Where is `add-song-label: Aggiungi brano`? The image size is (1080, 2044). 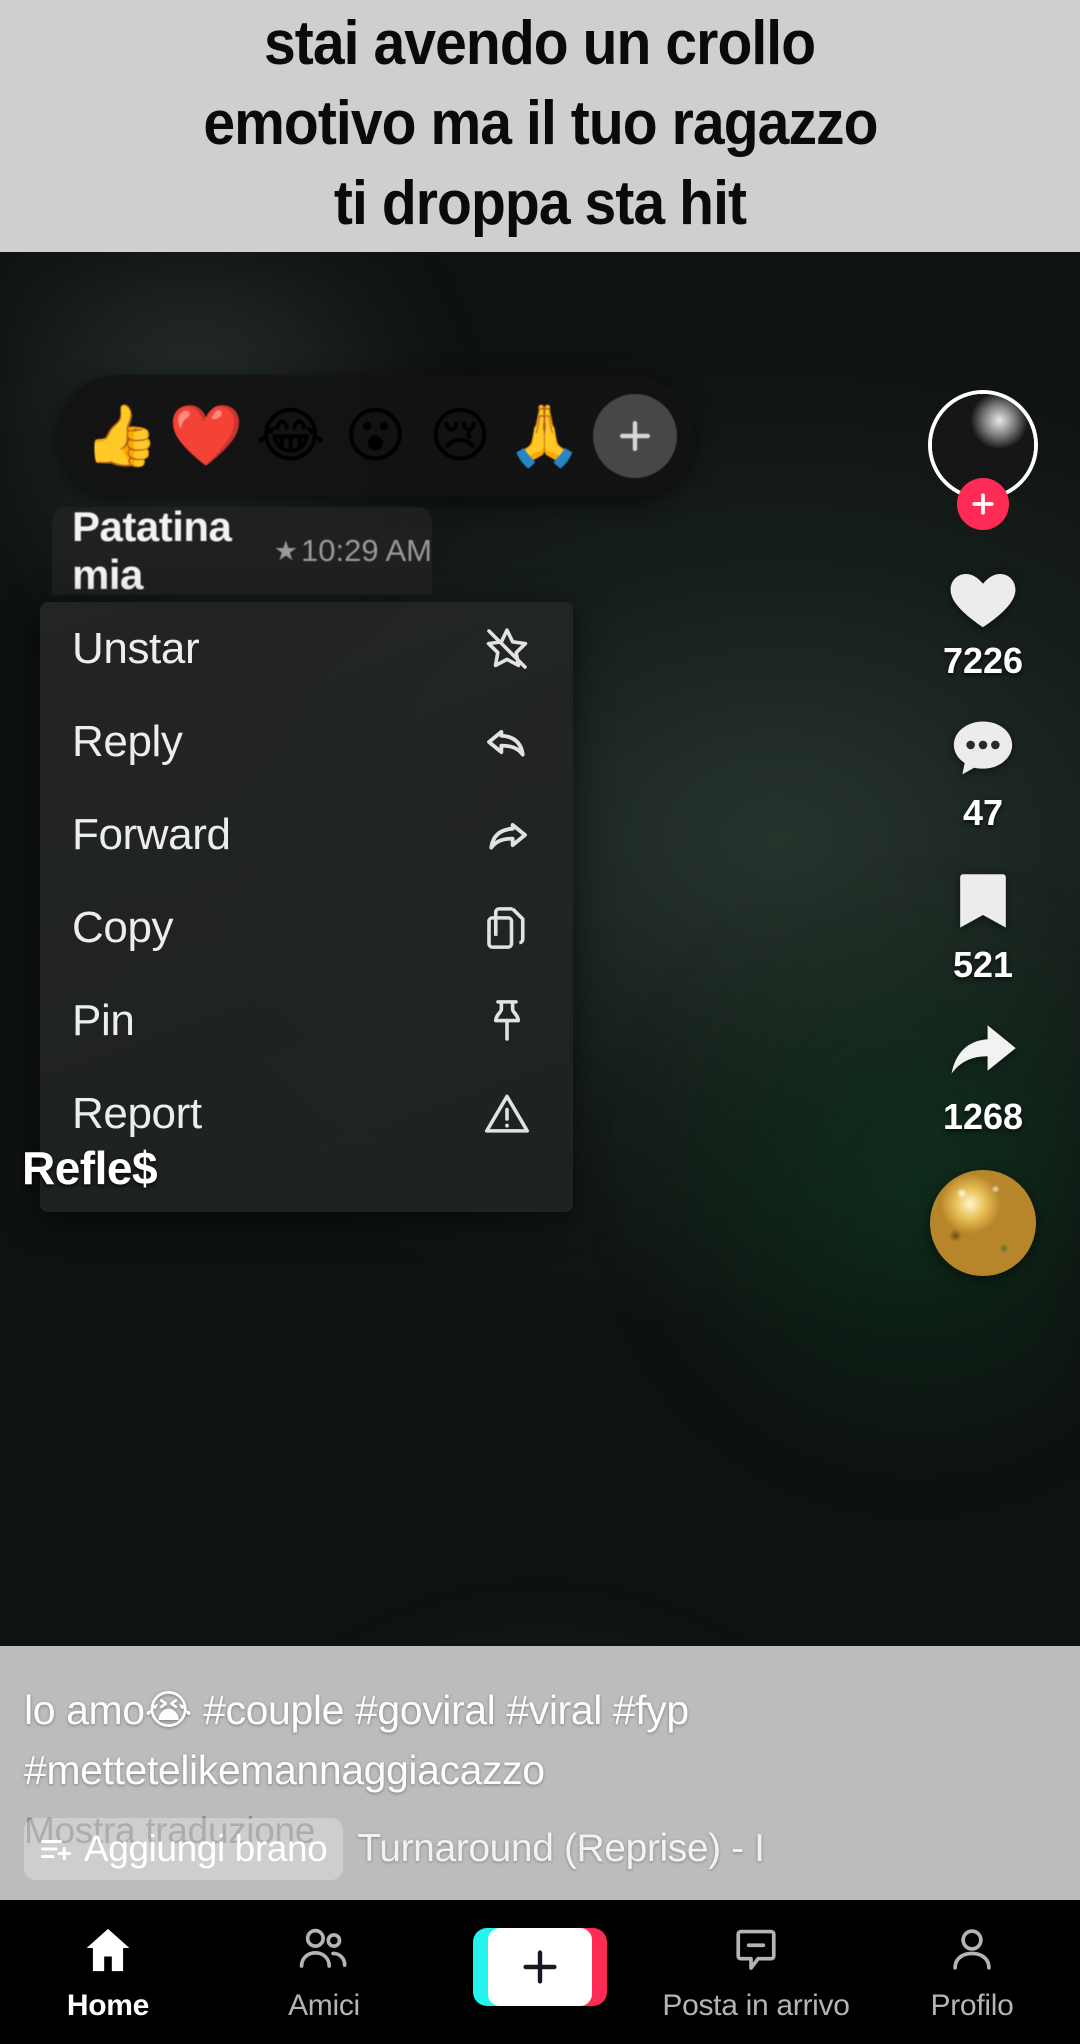
add-song-label: Aggiungi brano is located at coordinates (206, 1848).